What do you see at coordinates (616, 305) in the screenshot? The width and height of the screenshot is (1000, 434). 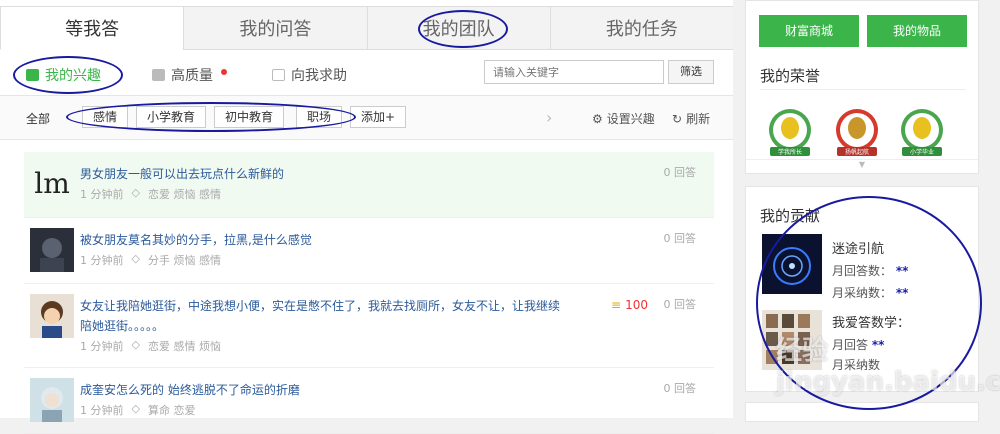 I see `coin-icon: ≡` at bounding box center [616, 305].